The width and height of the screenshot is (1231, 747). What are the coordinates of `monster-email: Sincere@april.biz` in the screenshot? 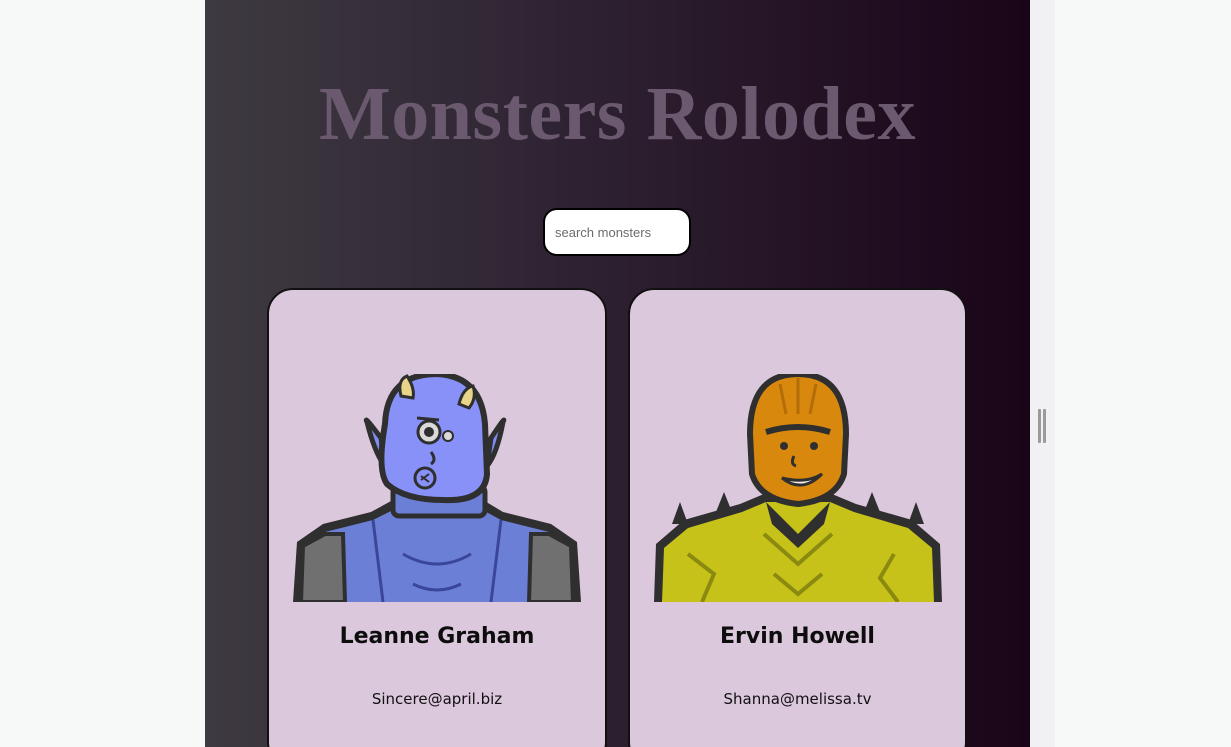 It's located at (437, 699).